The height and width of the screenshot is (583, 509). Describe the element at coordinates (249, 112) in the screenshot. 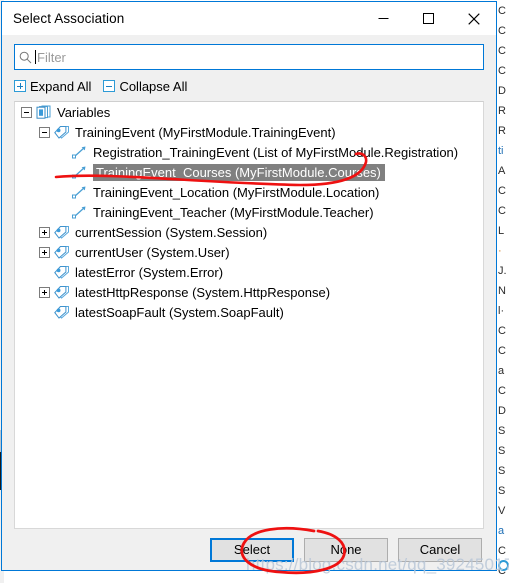

I see `tree-row: Variables` at that location.